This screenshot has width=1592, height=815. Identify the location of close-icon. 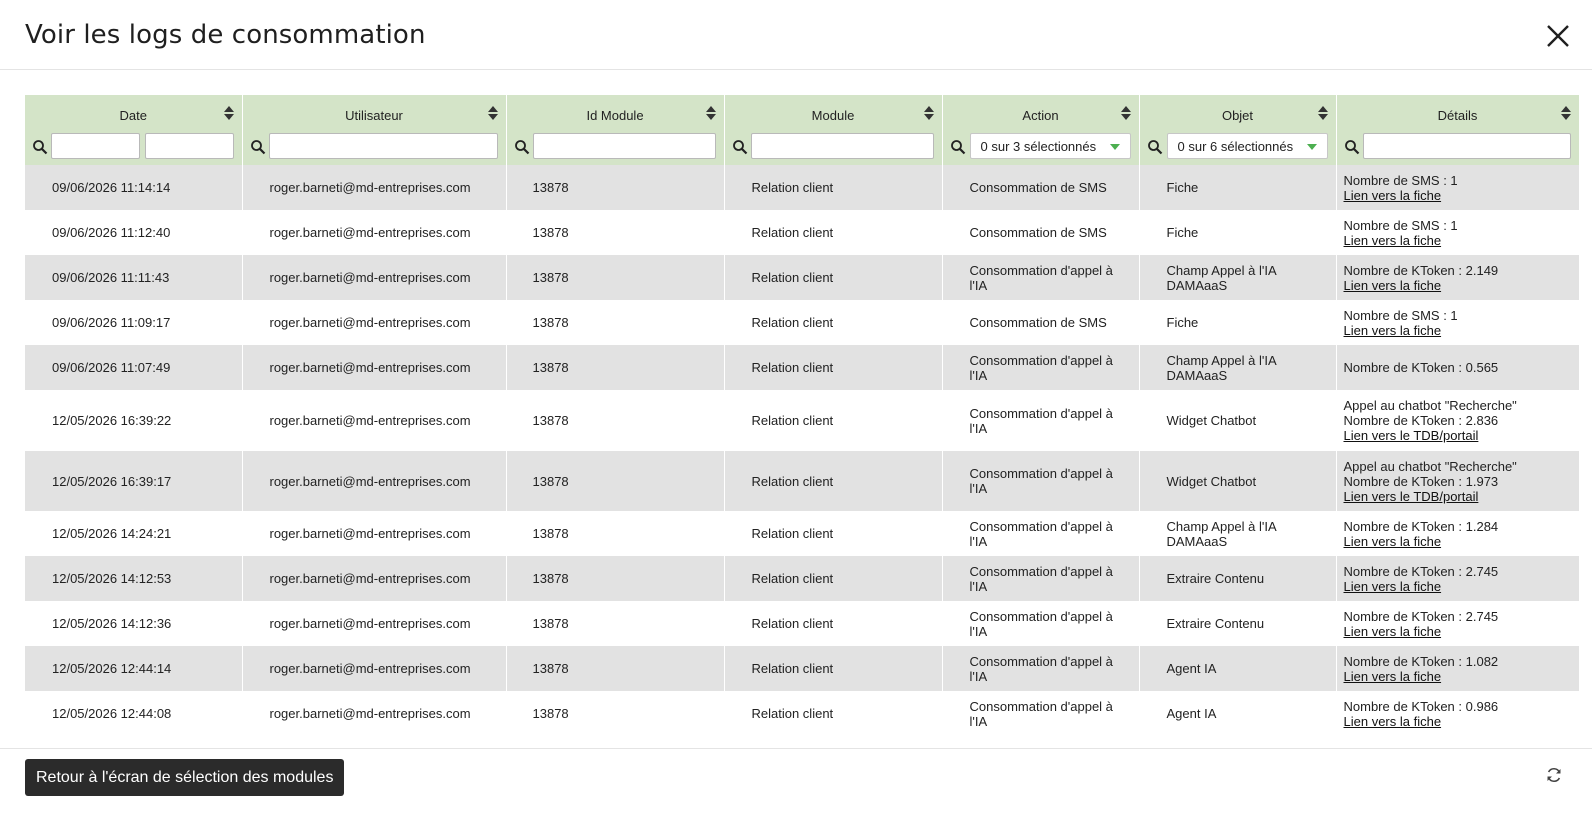
(1558, 36).